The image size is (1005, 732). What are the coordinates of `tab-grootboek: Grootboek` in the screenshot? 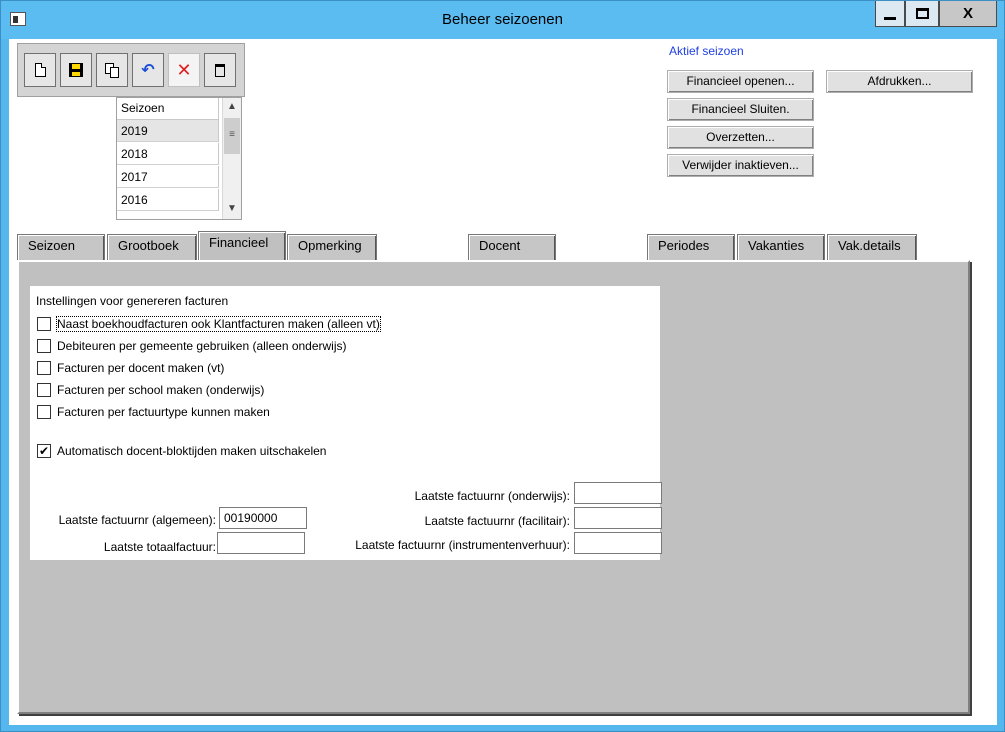 It's located at (152, 247).